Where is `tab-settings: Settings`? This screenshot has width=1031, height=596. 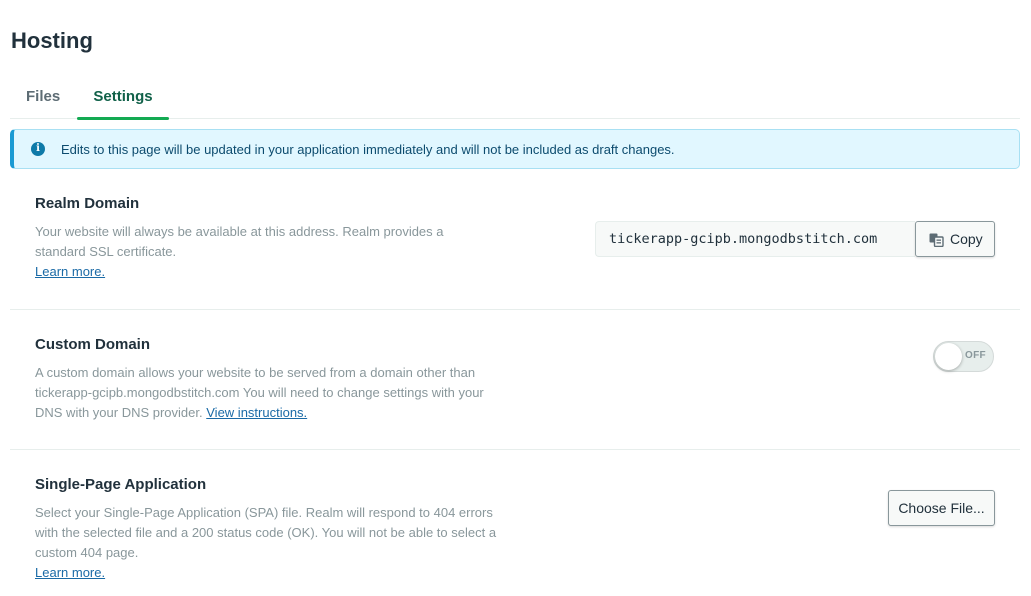
tab-settings: Settings is located at coordinates (123, 103).